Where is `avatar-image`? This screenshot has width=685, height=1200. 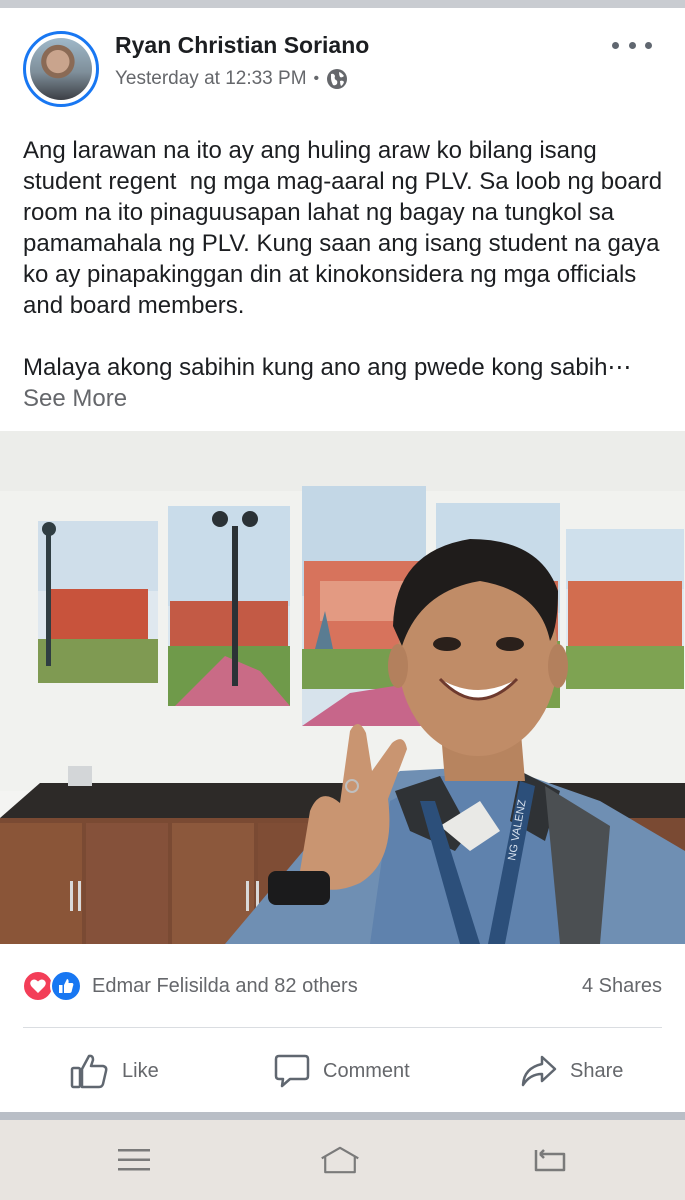 avatar-image is located at coordinates (61, 69).